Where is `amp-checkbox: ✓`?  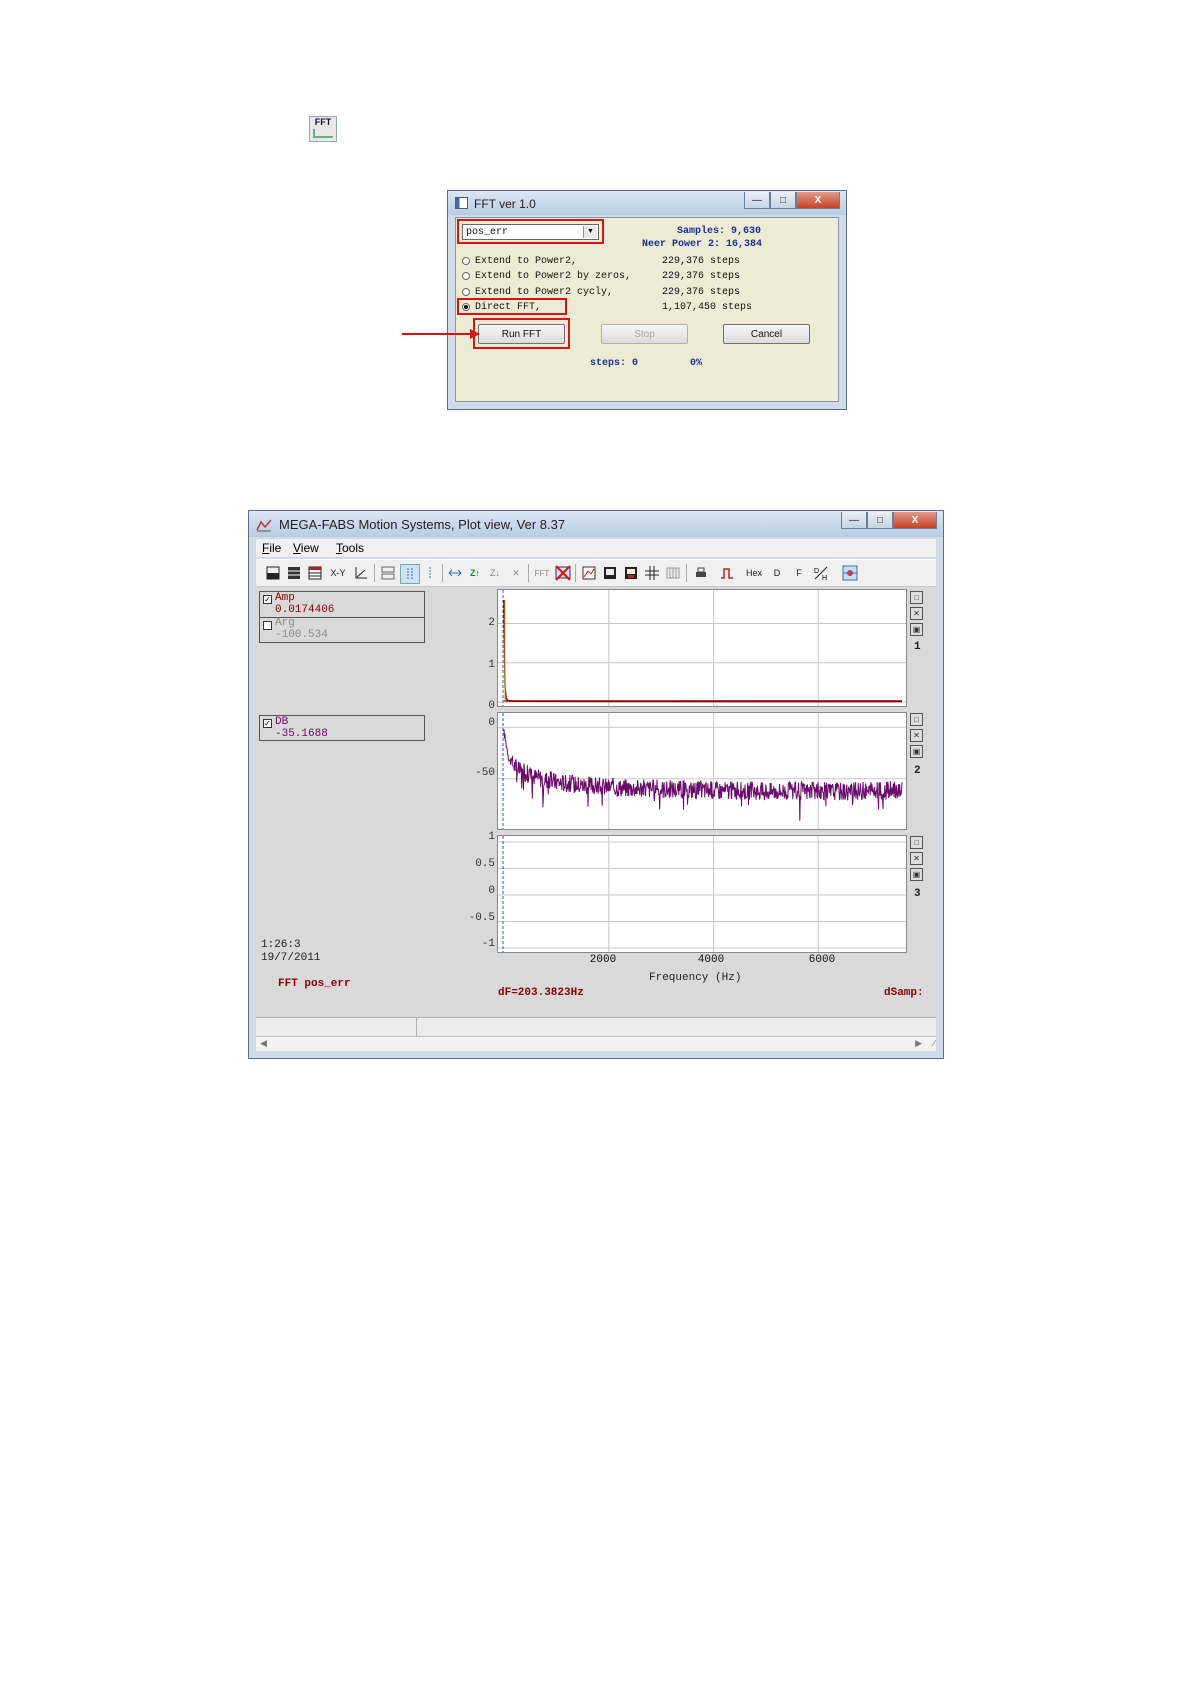 amp-checkbox: ✓ is located at coordinates (267, 599).